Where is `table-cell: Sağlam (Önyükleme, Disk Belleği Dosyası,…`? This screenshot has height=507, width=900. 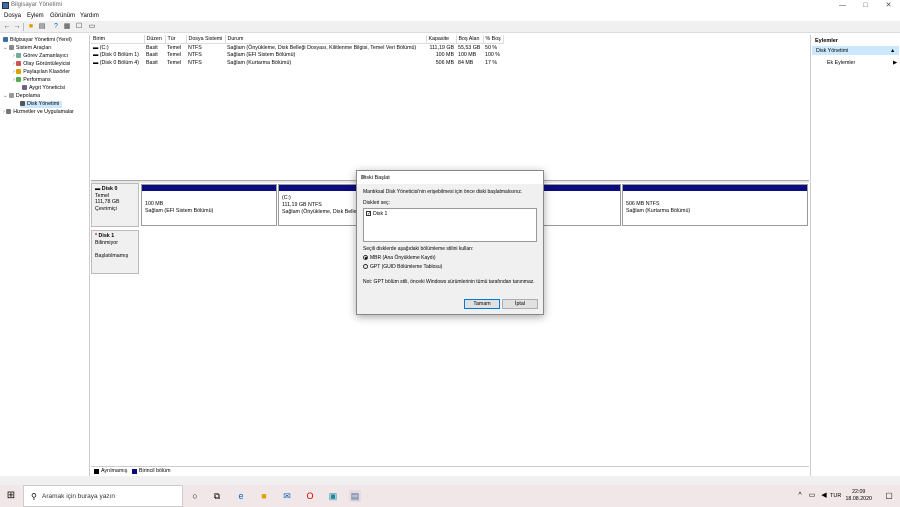 table-cell: Sağlam (Önyükleme, Disk Belleği Dosyası,… is located at coordinates (322, 47).